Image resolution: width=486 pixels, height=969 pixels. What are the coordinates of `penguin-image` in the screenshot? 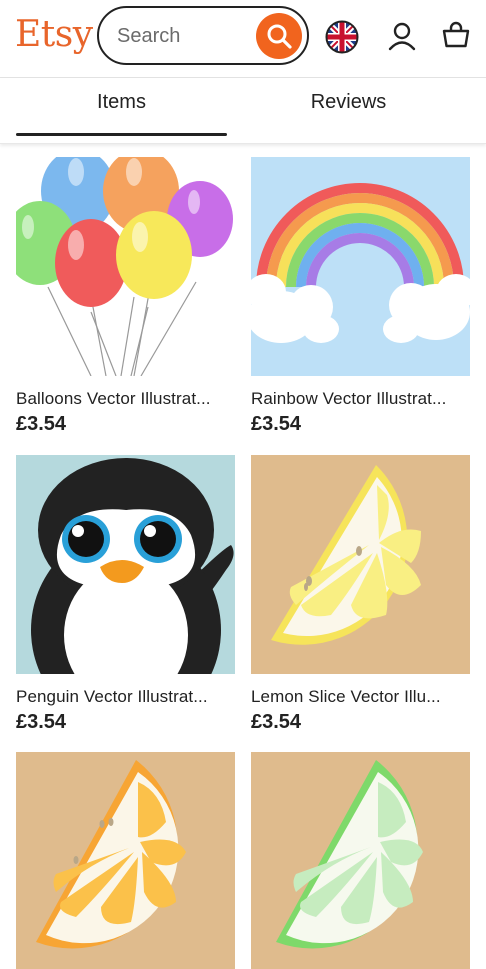 It's located at (125, 564).